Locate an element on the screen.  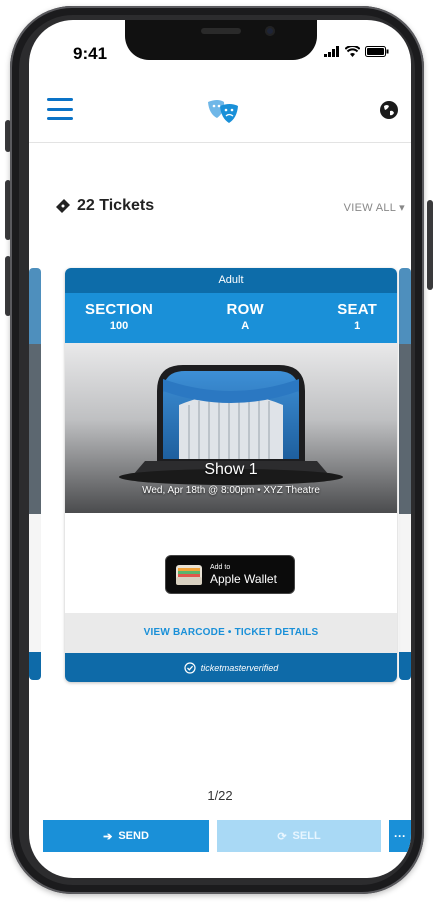
wallet-icon is located at coordinates (189, 574).